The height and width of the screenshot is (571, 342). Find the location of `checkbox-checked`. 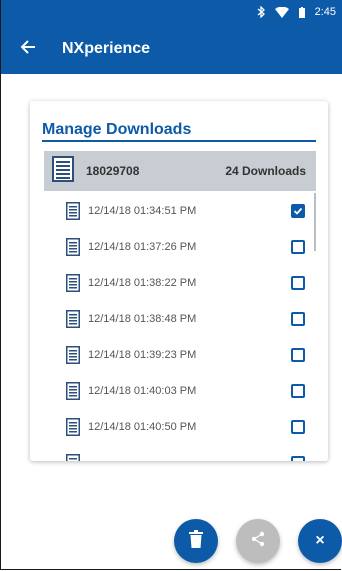

checkbox-checked is located at coordinates (298, 211).